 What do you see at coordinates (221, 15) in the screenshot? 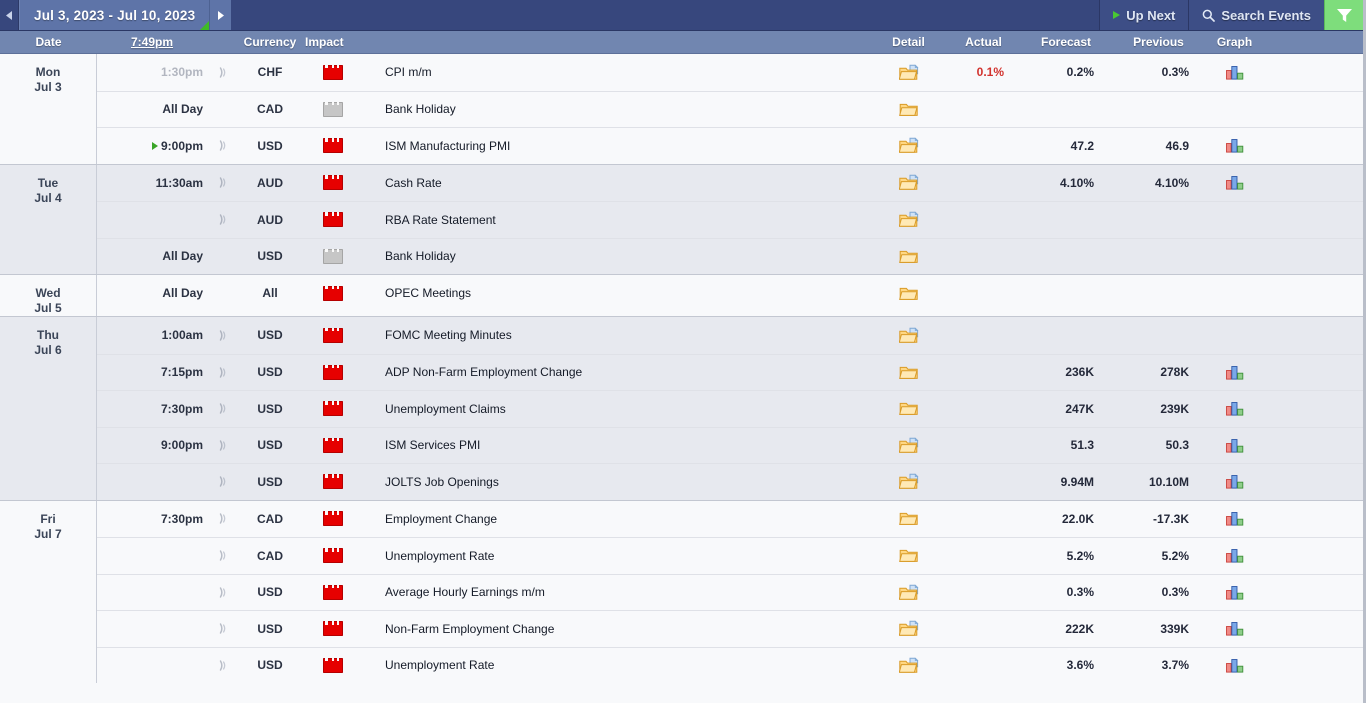
I see `next-week-button` at bounding box center [221, 15].